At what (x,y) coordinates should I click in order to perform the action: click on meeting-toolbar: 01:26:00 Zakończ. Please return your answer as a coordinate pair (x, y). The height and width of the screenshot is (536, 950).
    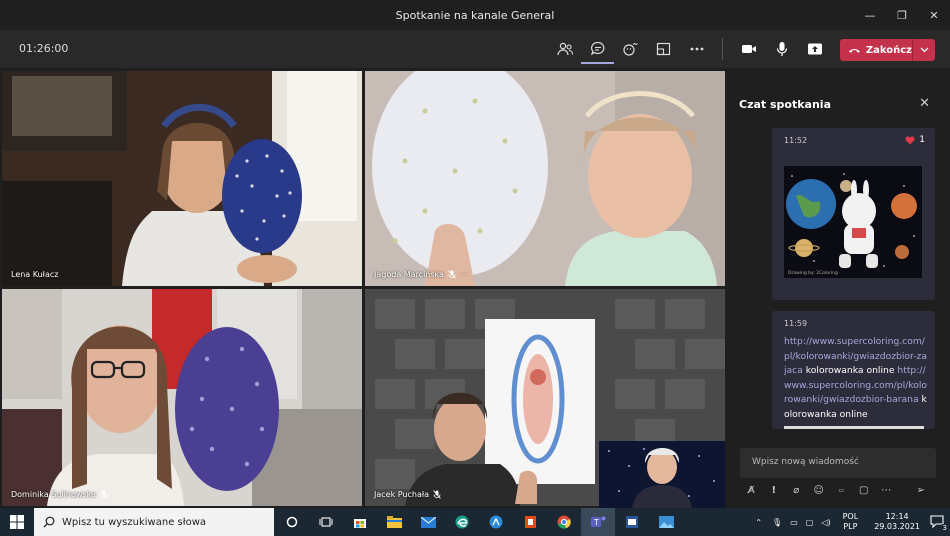
    Looking at the image, I should click on (475, 49).